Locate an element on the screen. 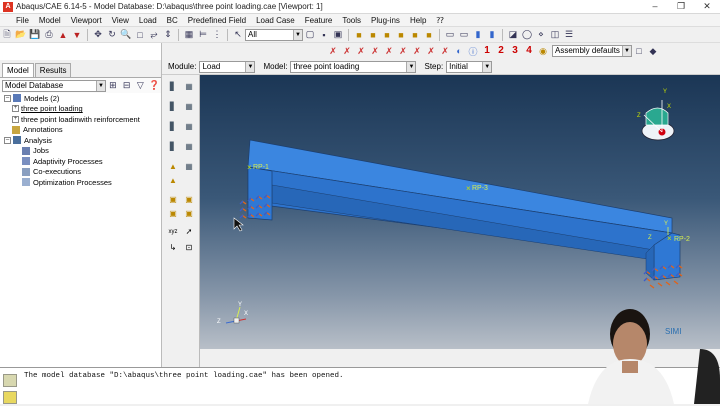 This screenshot has height=406, width=720. show-selected-icon: ✗ is located at coordinates (431, 51).